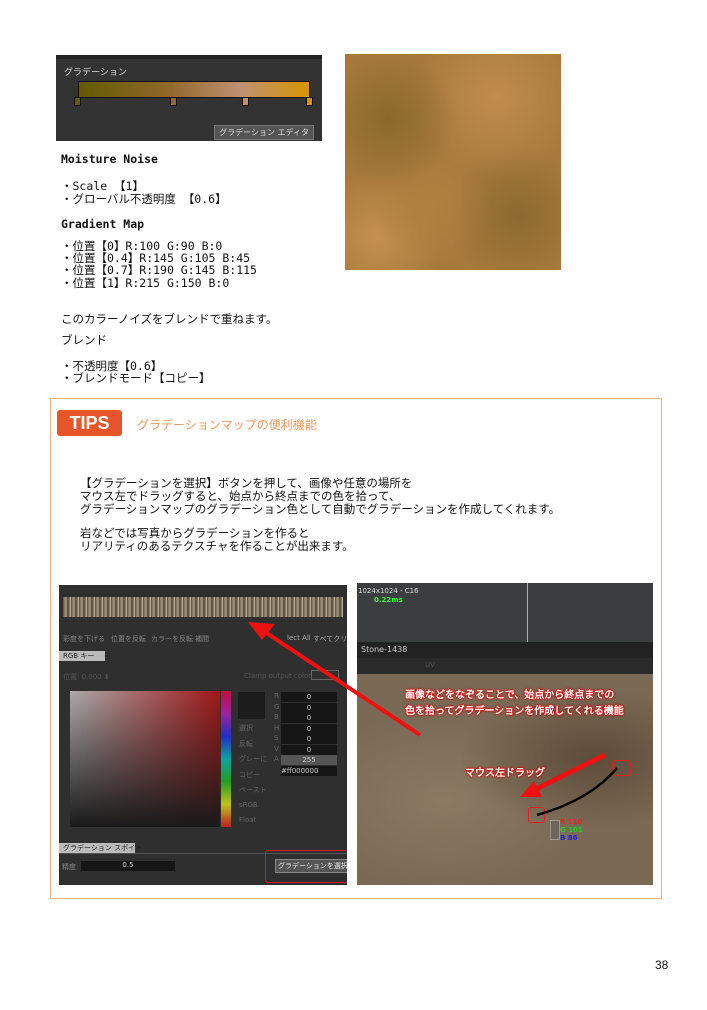  I want to click on arrow-to-gradient-bar, so click(341, 682).